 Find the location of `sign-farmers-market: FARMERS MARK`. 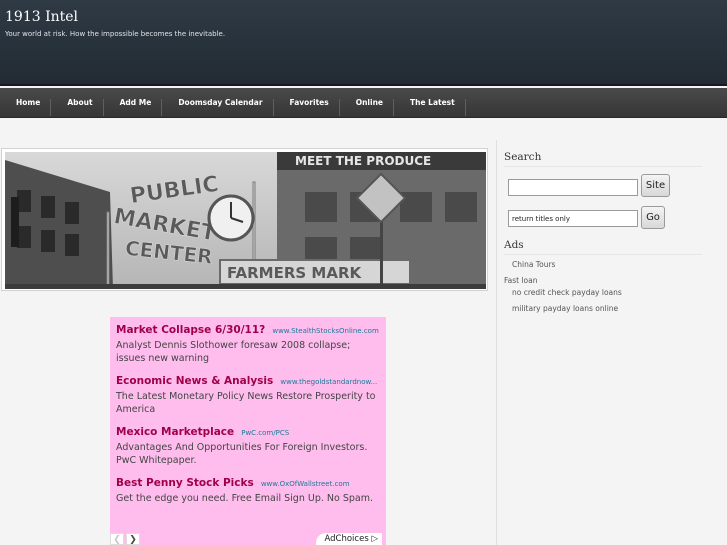

sign-farmers-market: FARMERS MARK is located at coordinates (295, 273).